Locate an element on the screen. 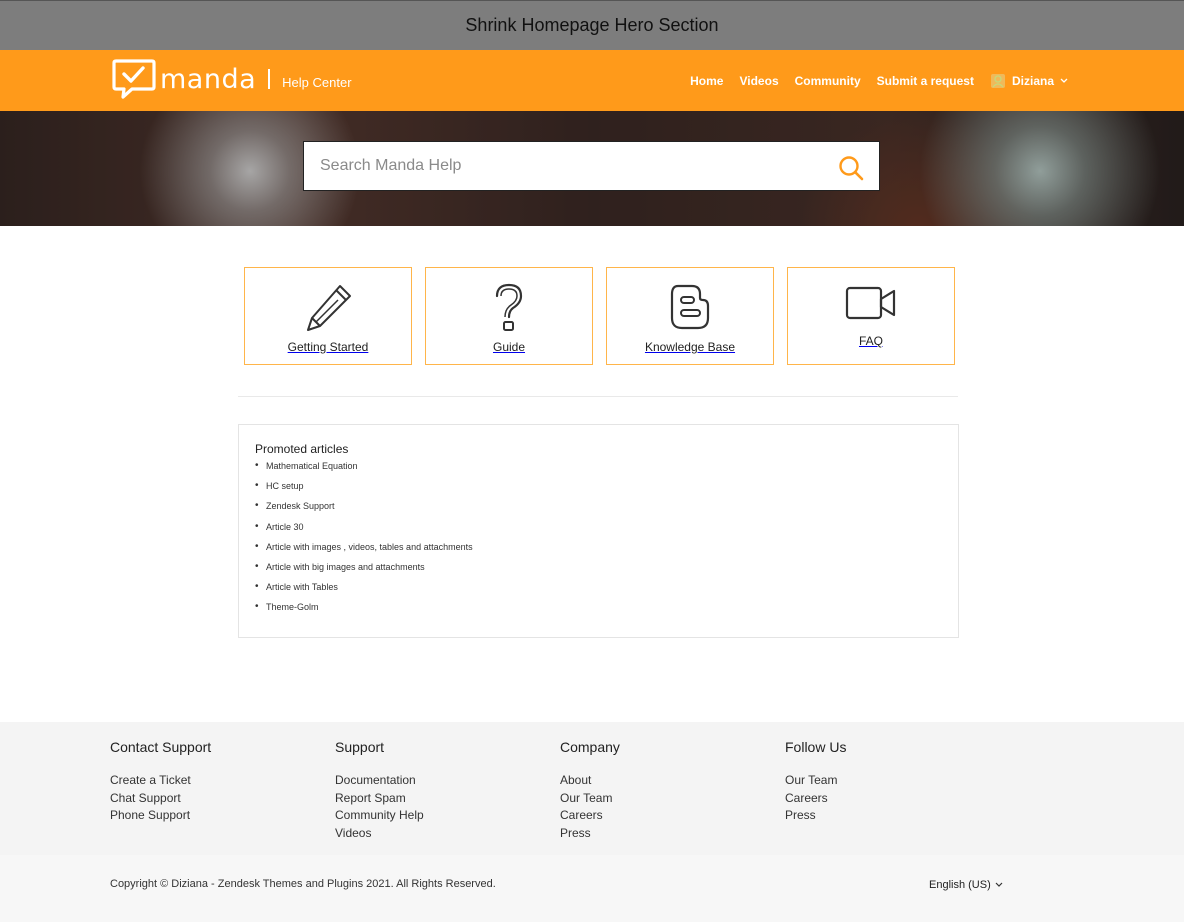 The image size is (1184, 922). question-mark-icon is located at coordinates (509, 307).